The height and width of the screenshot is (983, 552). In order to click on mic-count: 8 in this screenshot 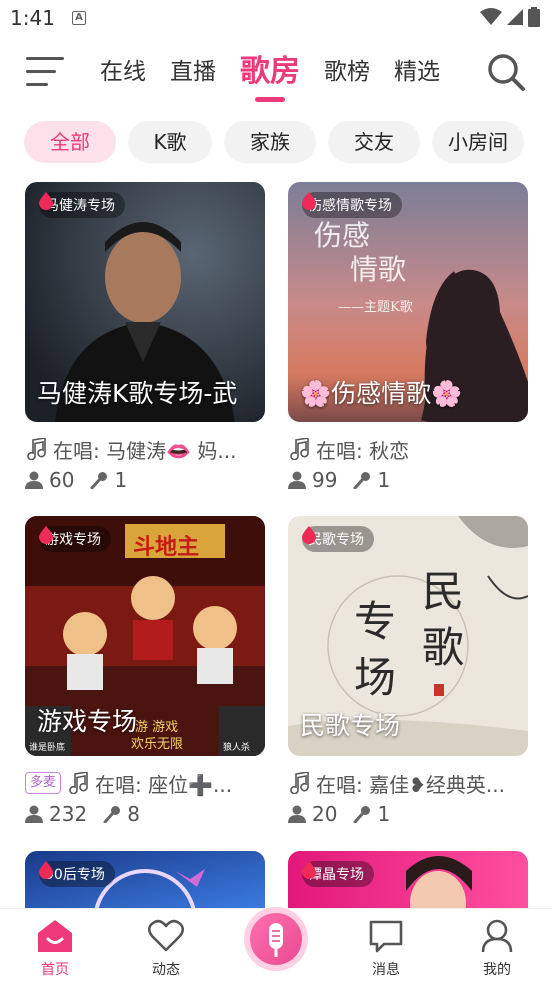, I will do `click(133, 814)`.